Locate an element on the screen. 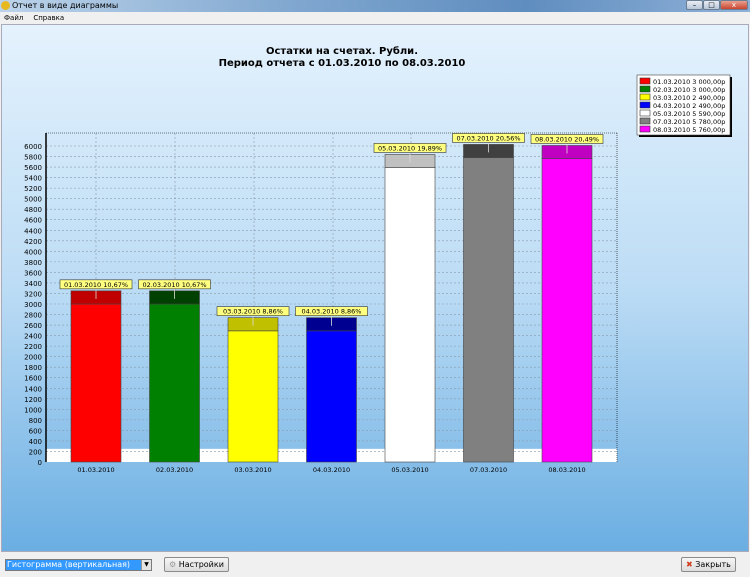 This screenshot has height=577, width=750. y-tick-label: 3600 is located at coordinates (33, 273).